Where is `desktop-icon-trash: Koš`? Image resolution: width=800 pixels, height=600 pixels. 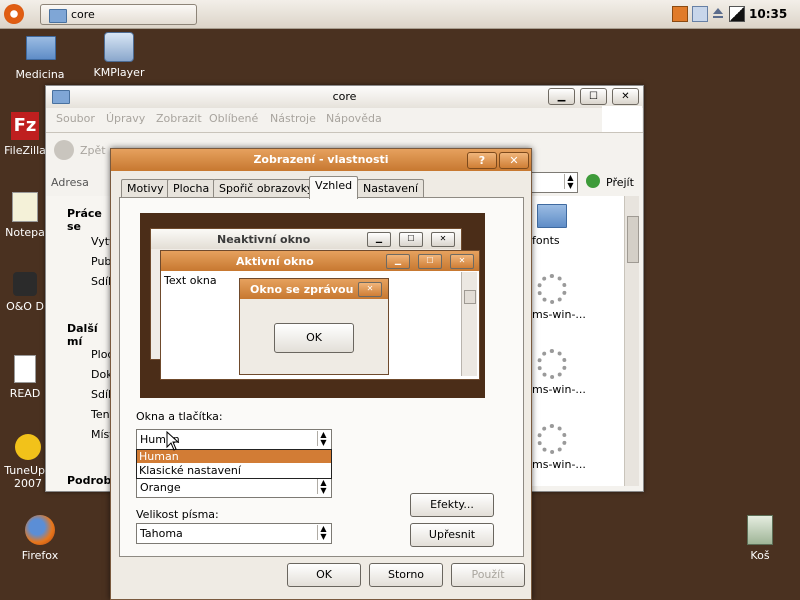 desktop-icon-trash: Koš is located at coordinates (760, 538).